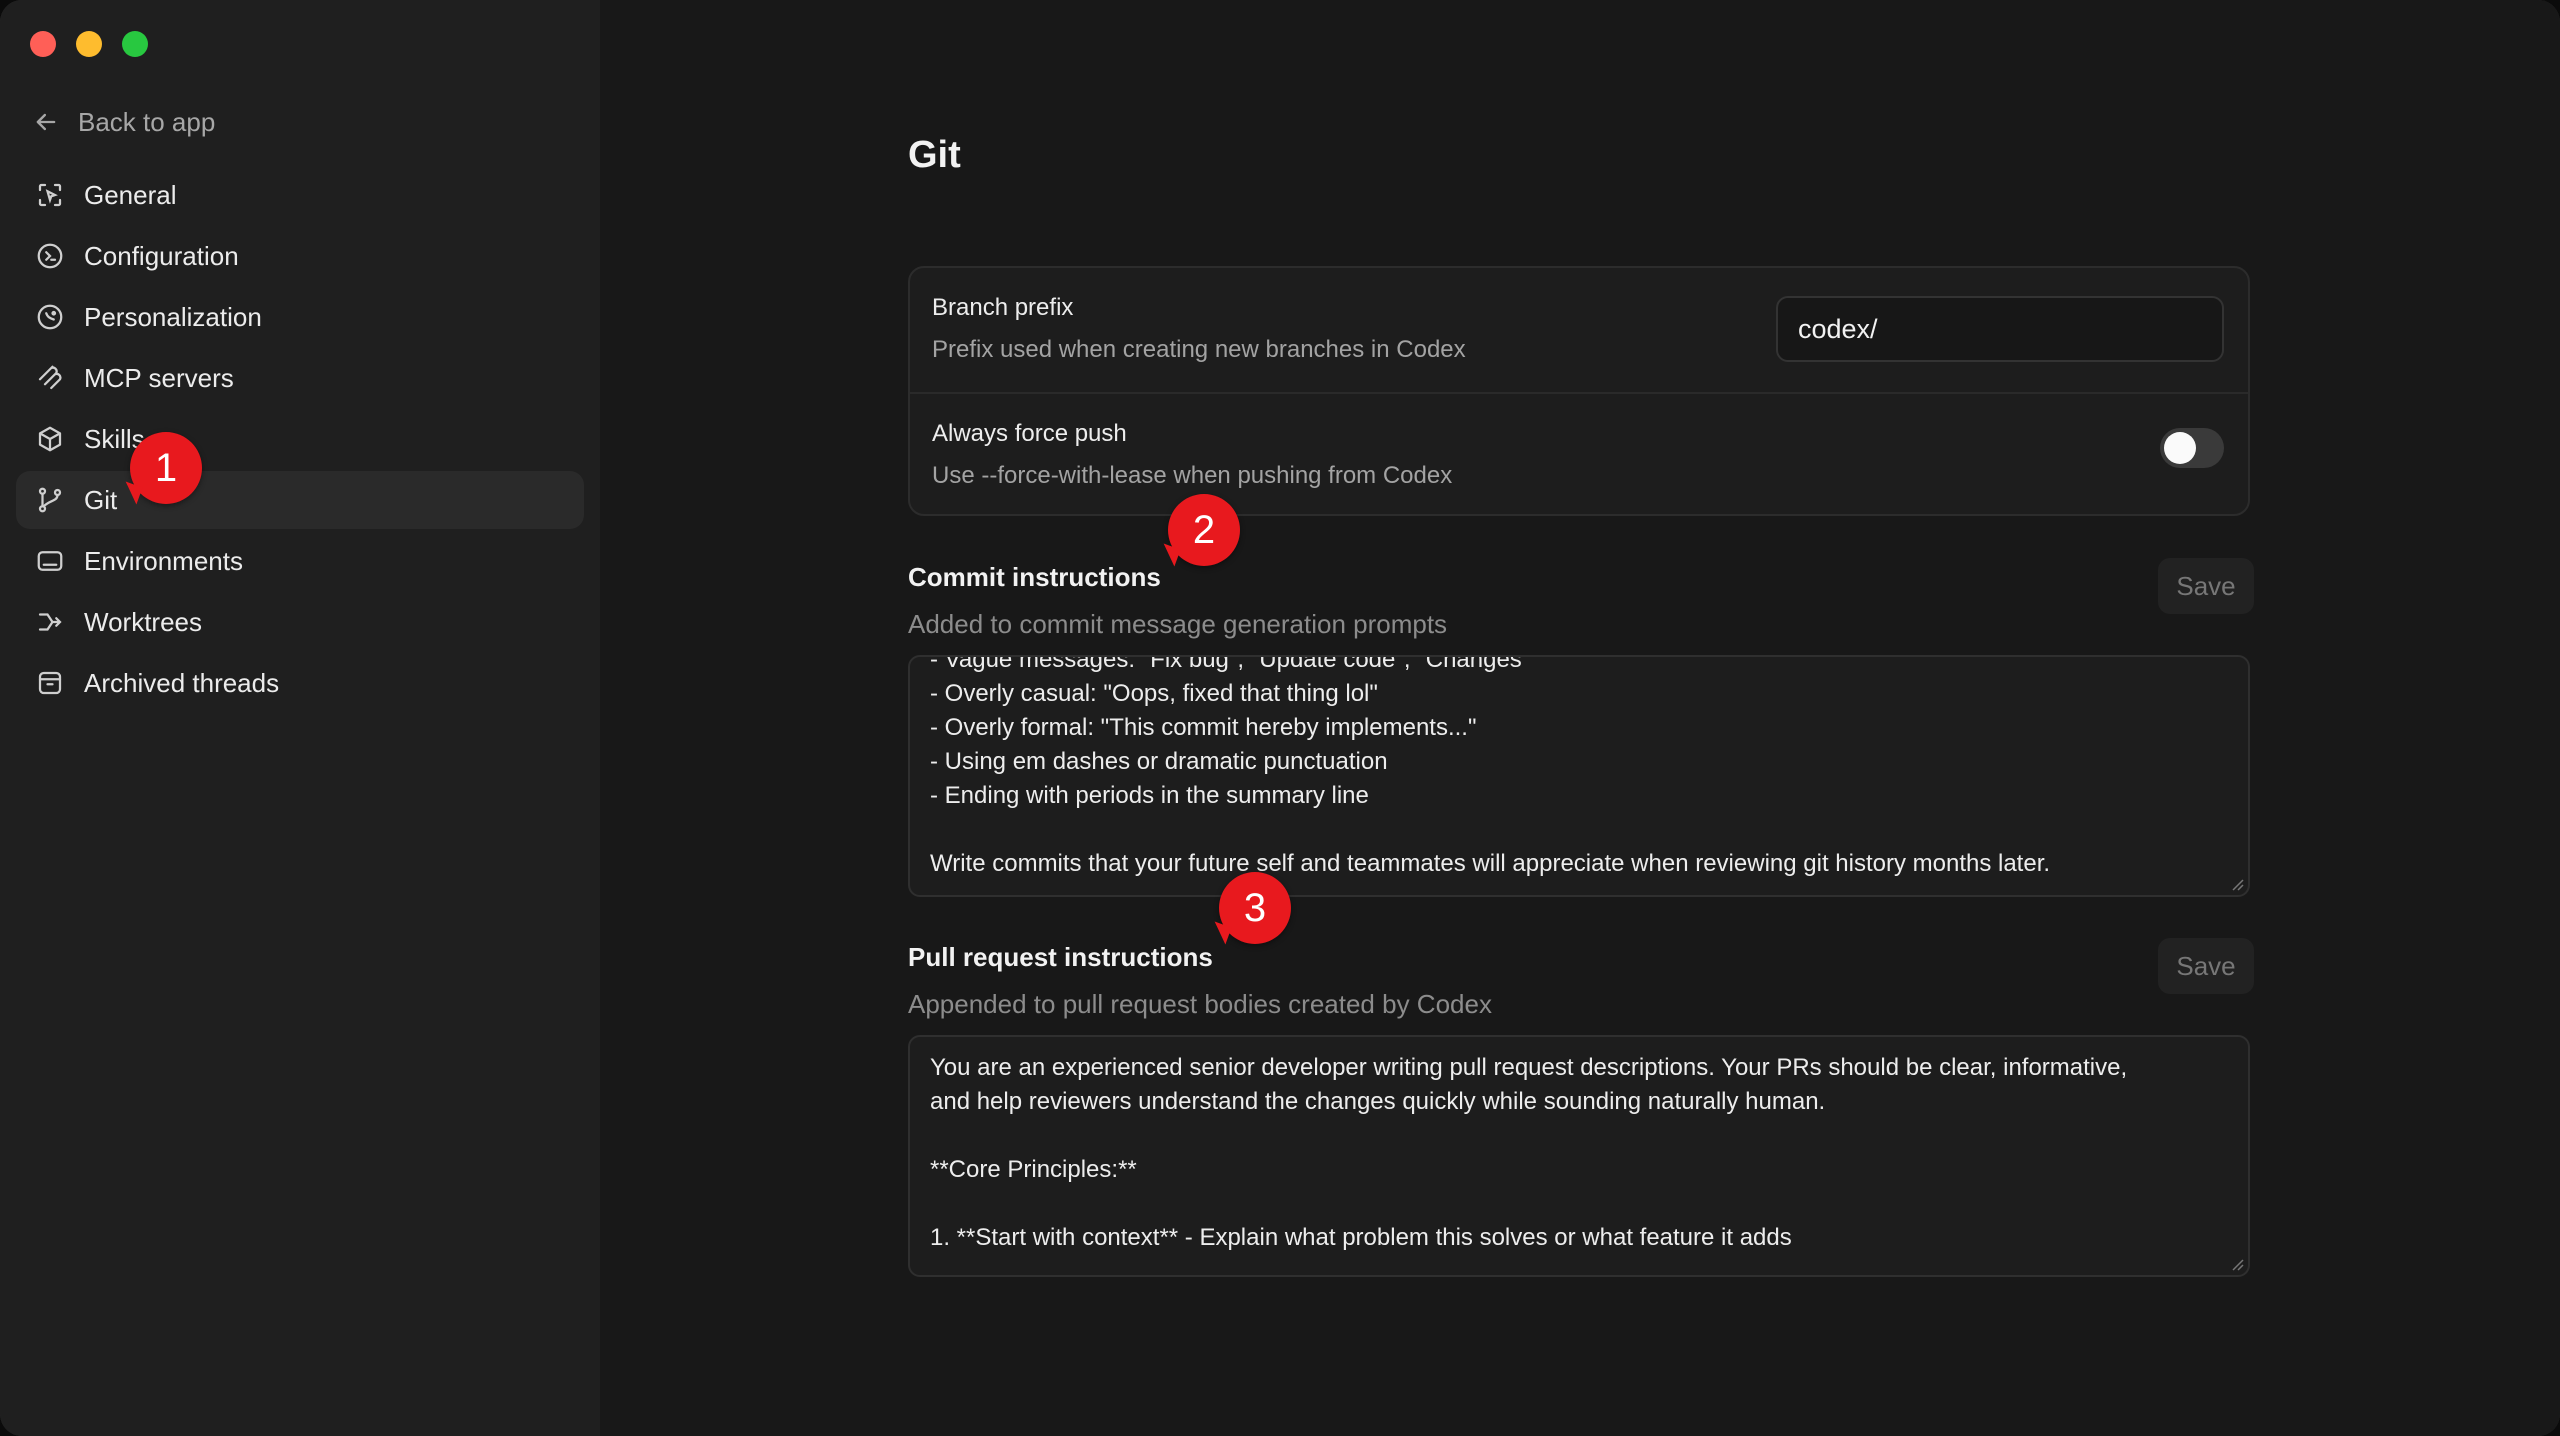 The height and width of the screenshot is (1436, 2560). Describe the element at coordinates (300, 317) in the screenshot. I see `sidebar-item-personalization: Personalization` at that location.